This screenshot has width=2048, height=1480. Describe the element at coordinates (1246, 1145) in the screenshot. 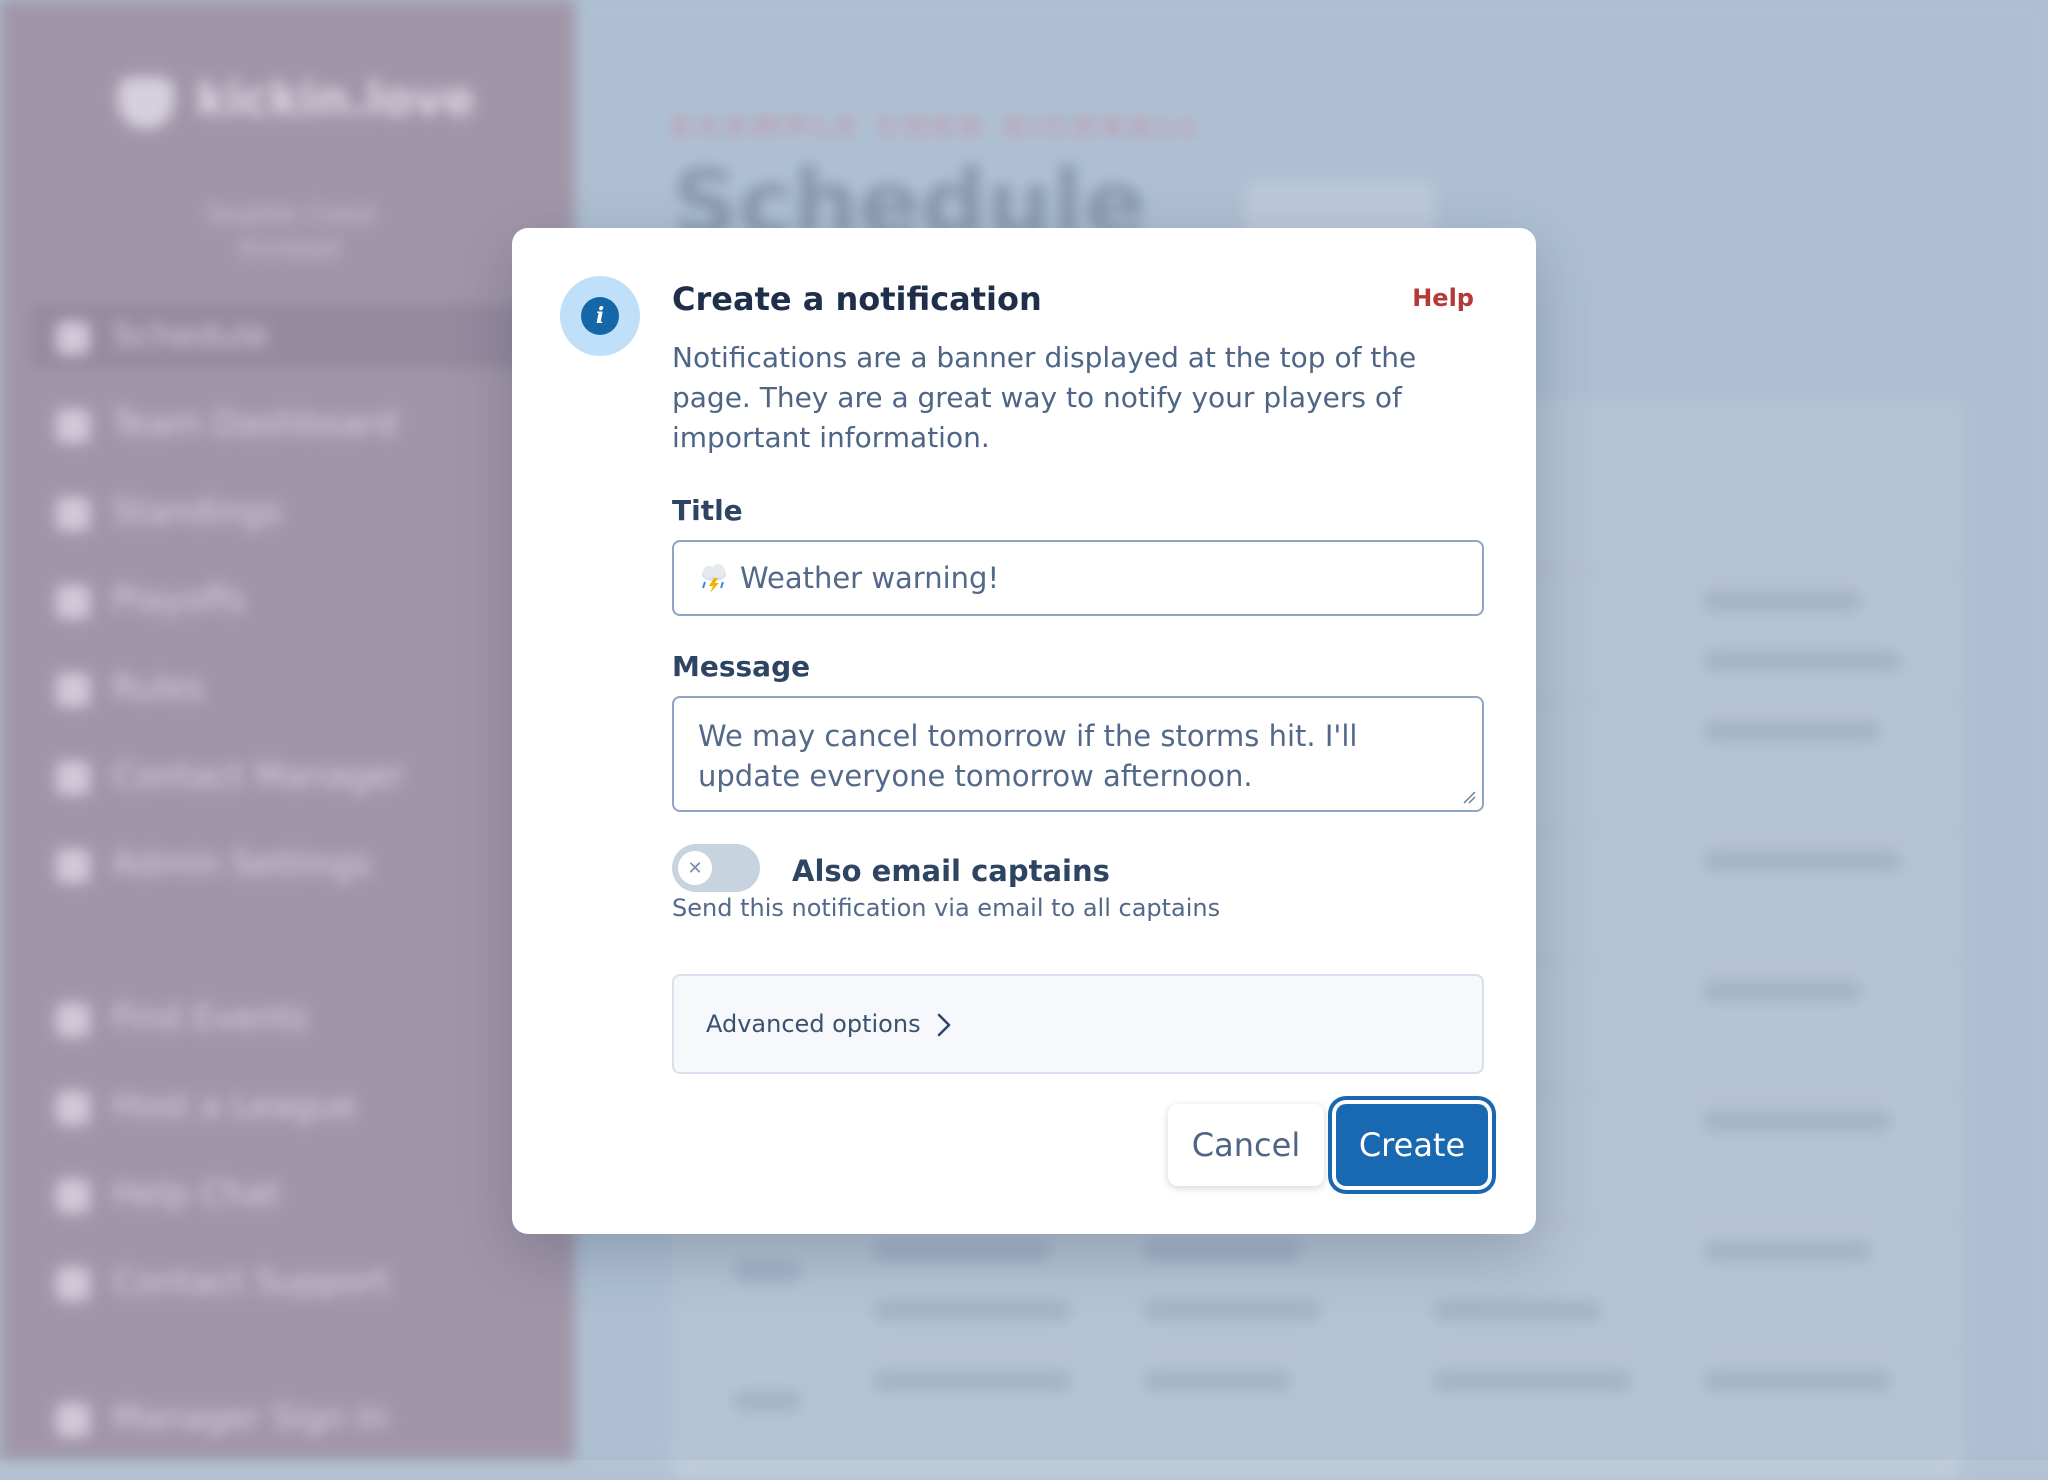

I see `cancel-button: Cancel` at that location.